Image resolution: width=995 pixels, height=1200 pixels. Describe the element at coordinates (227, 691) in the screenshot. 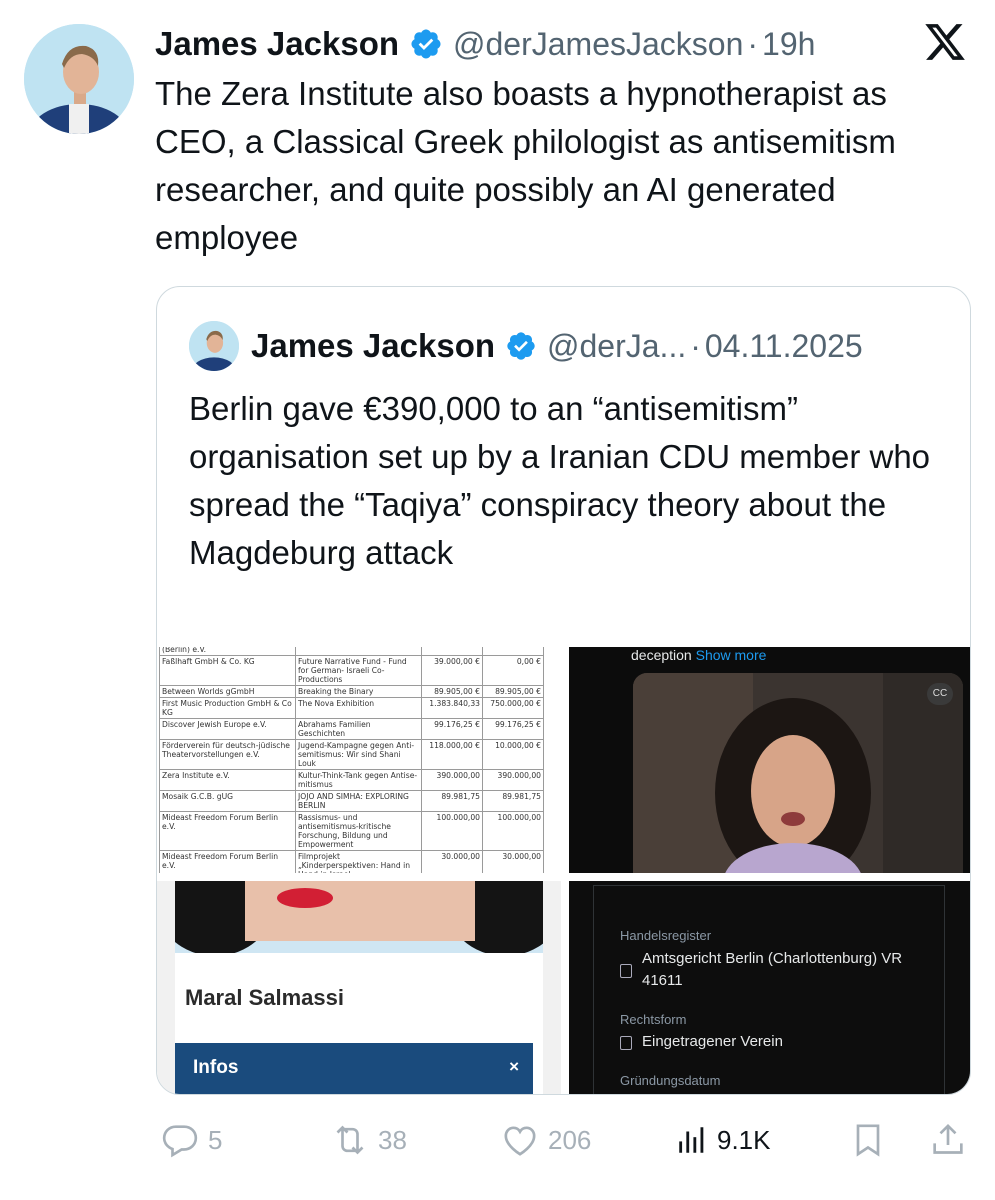

I see `table-cell: Between Worlds gGmbH` at that location.